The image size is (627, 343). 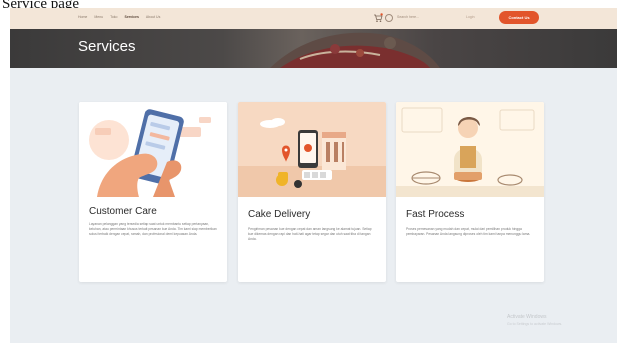 What do you see at coordinates (153, 149) in the screenshot?
I see `customer-care-illustration` at bounding box center [153, 149].